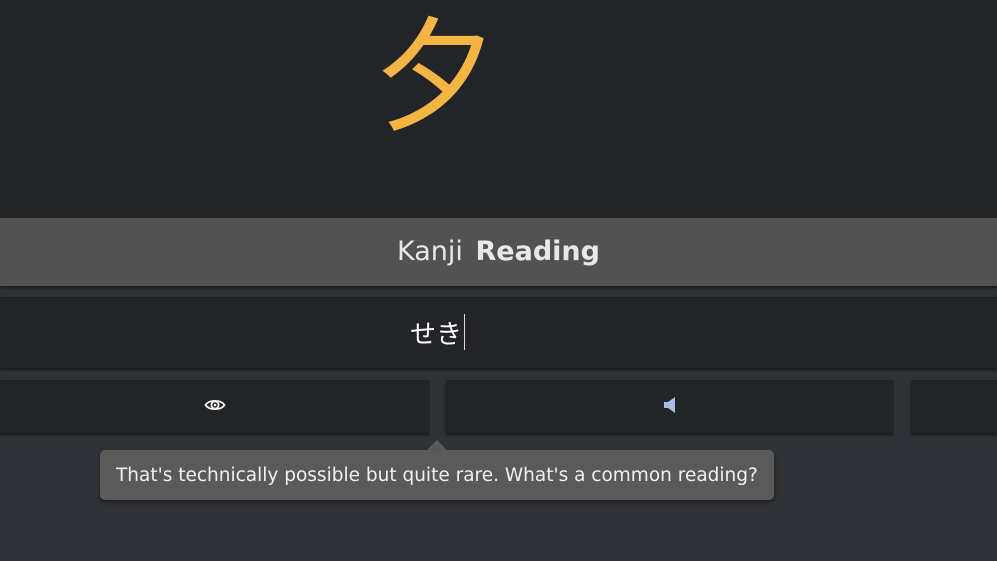 This screenshot has width=997, height=561. Describe the element at coordinates (434, 78) in the screenshot. I see `kanji-character: 夕` at that location.